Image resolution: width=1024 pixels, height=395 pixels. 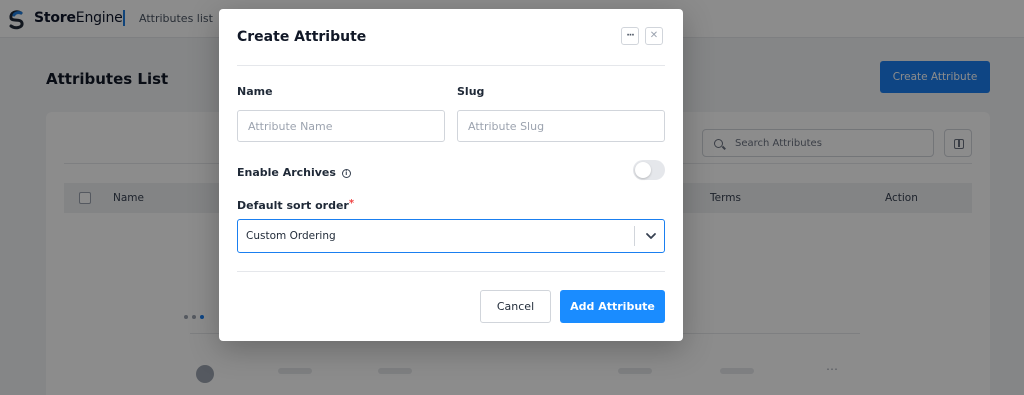 I want to click on default-sort-select: Custom Ordering, so click(x=451, y=236).